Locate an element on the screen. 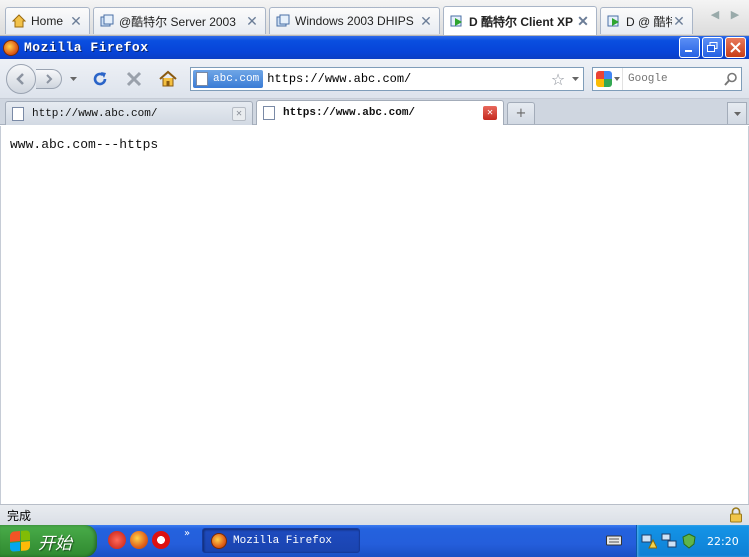  stop-icon is located at coordinates (134, 79).